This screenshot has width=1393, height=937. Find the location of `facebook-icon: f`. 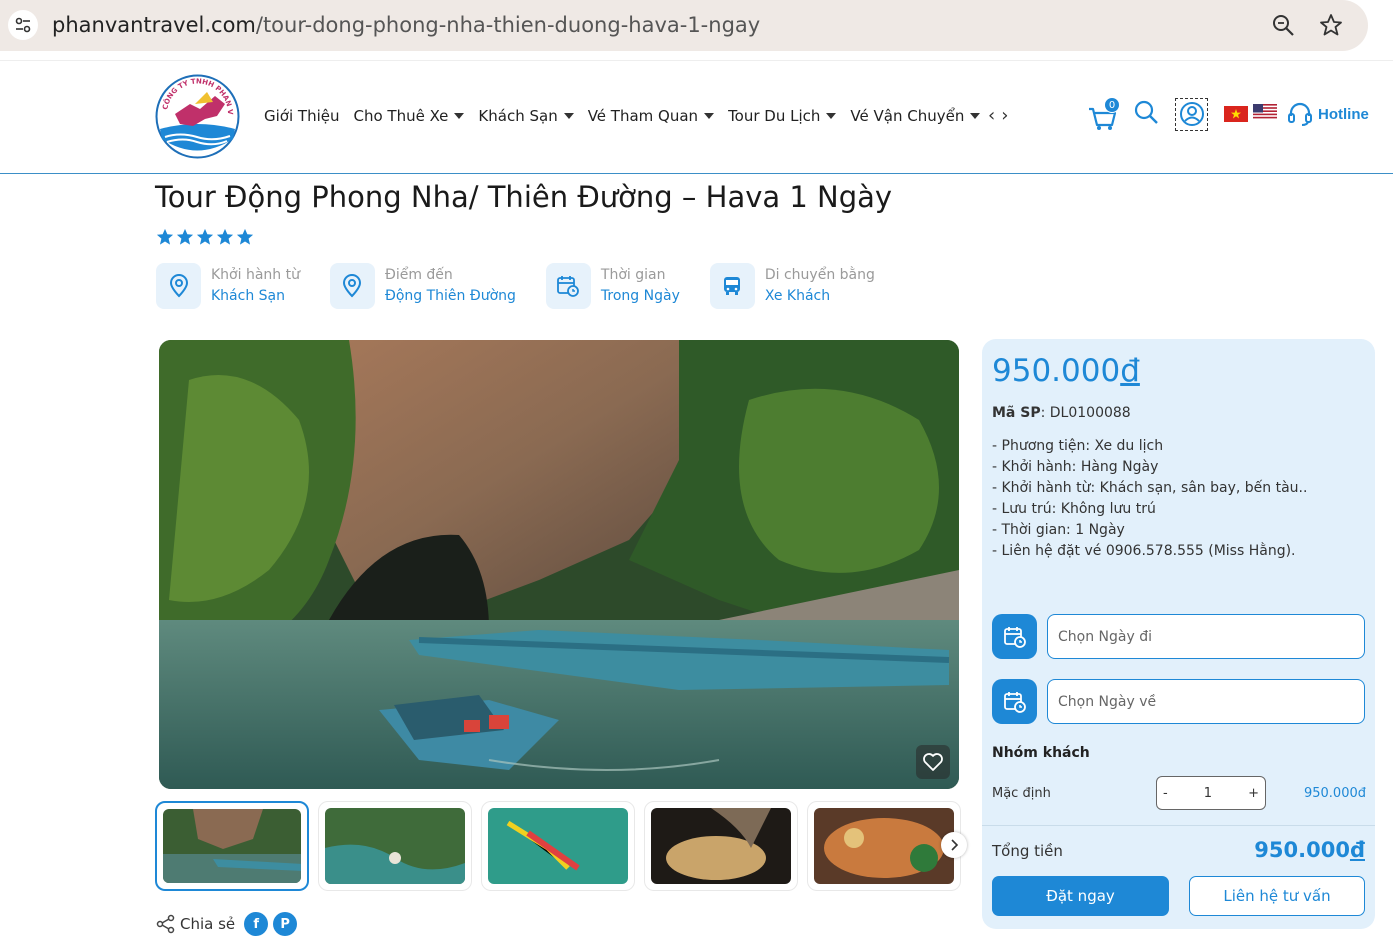

facebook-icon: f is located at coordinates (256, 924).